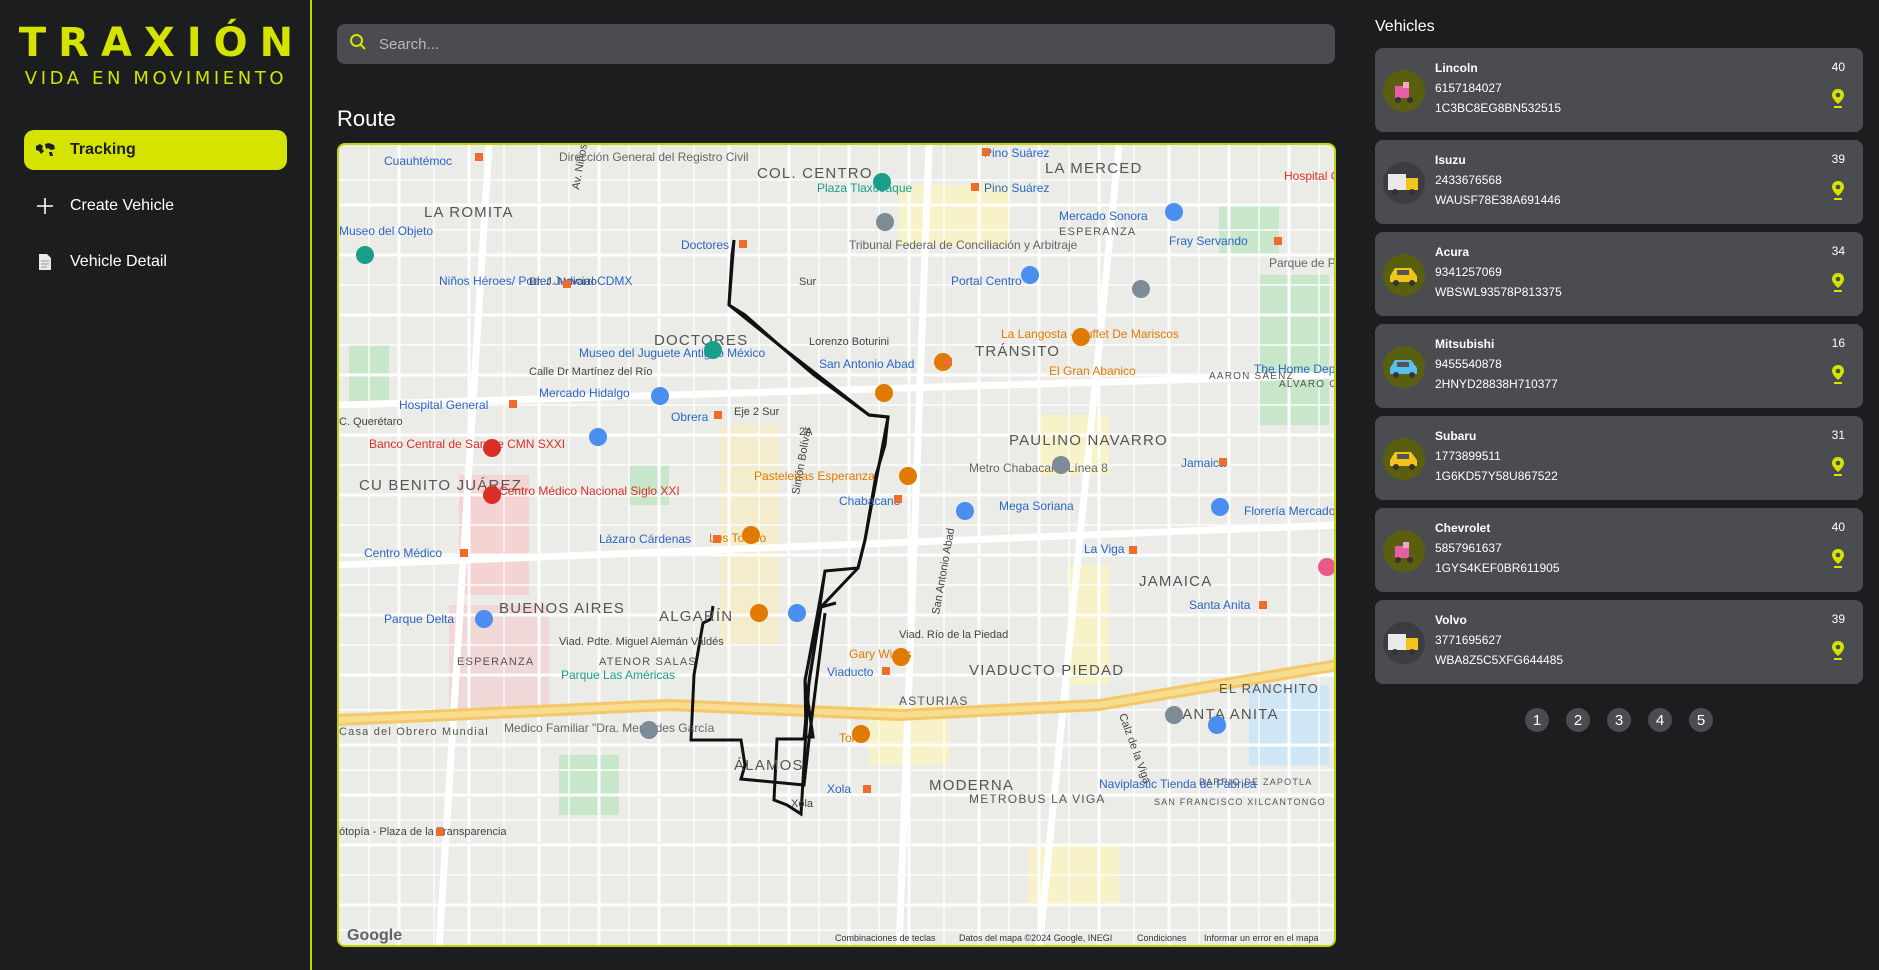  What do you see at coordinates (1537, 720) in the screenshot?
I see `page-button-1: 1` at bounding box center [1537, 720].